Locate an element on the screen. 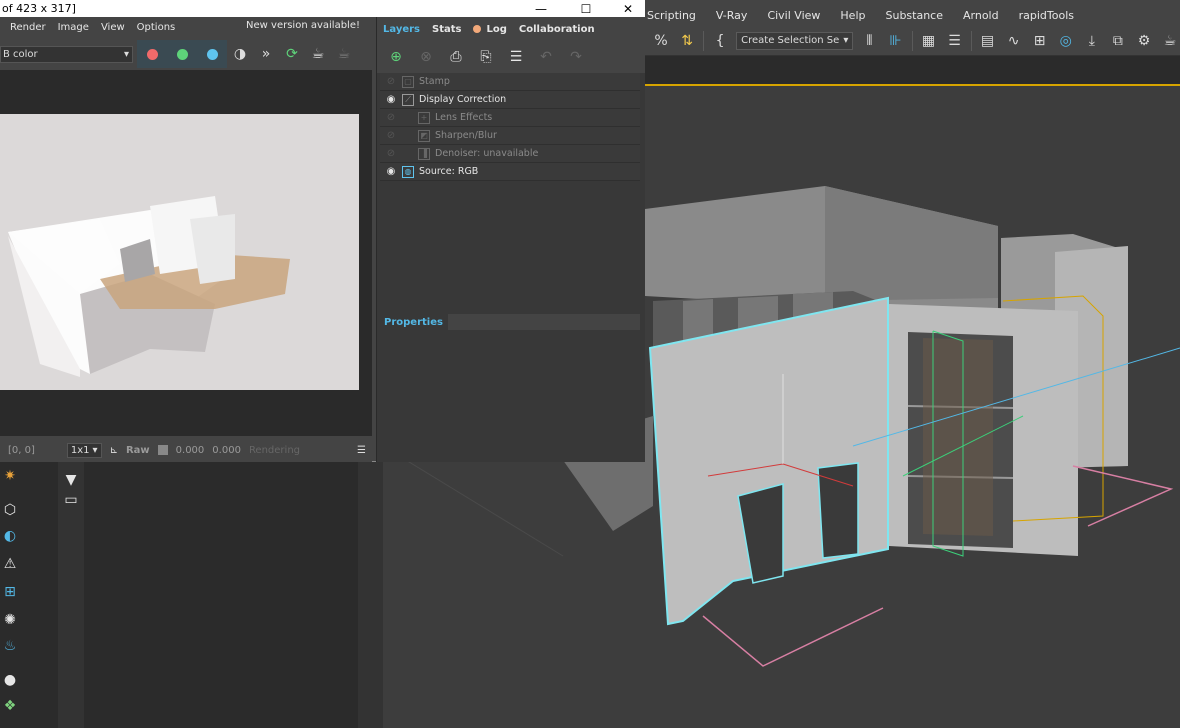  layer-label: Source: RGB is located at coordinates (449, 171).